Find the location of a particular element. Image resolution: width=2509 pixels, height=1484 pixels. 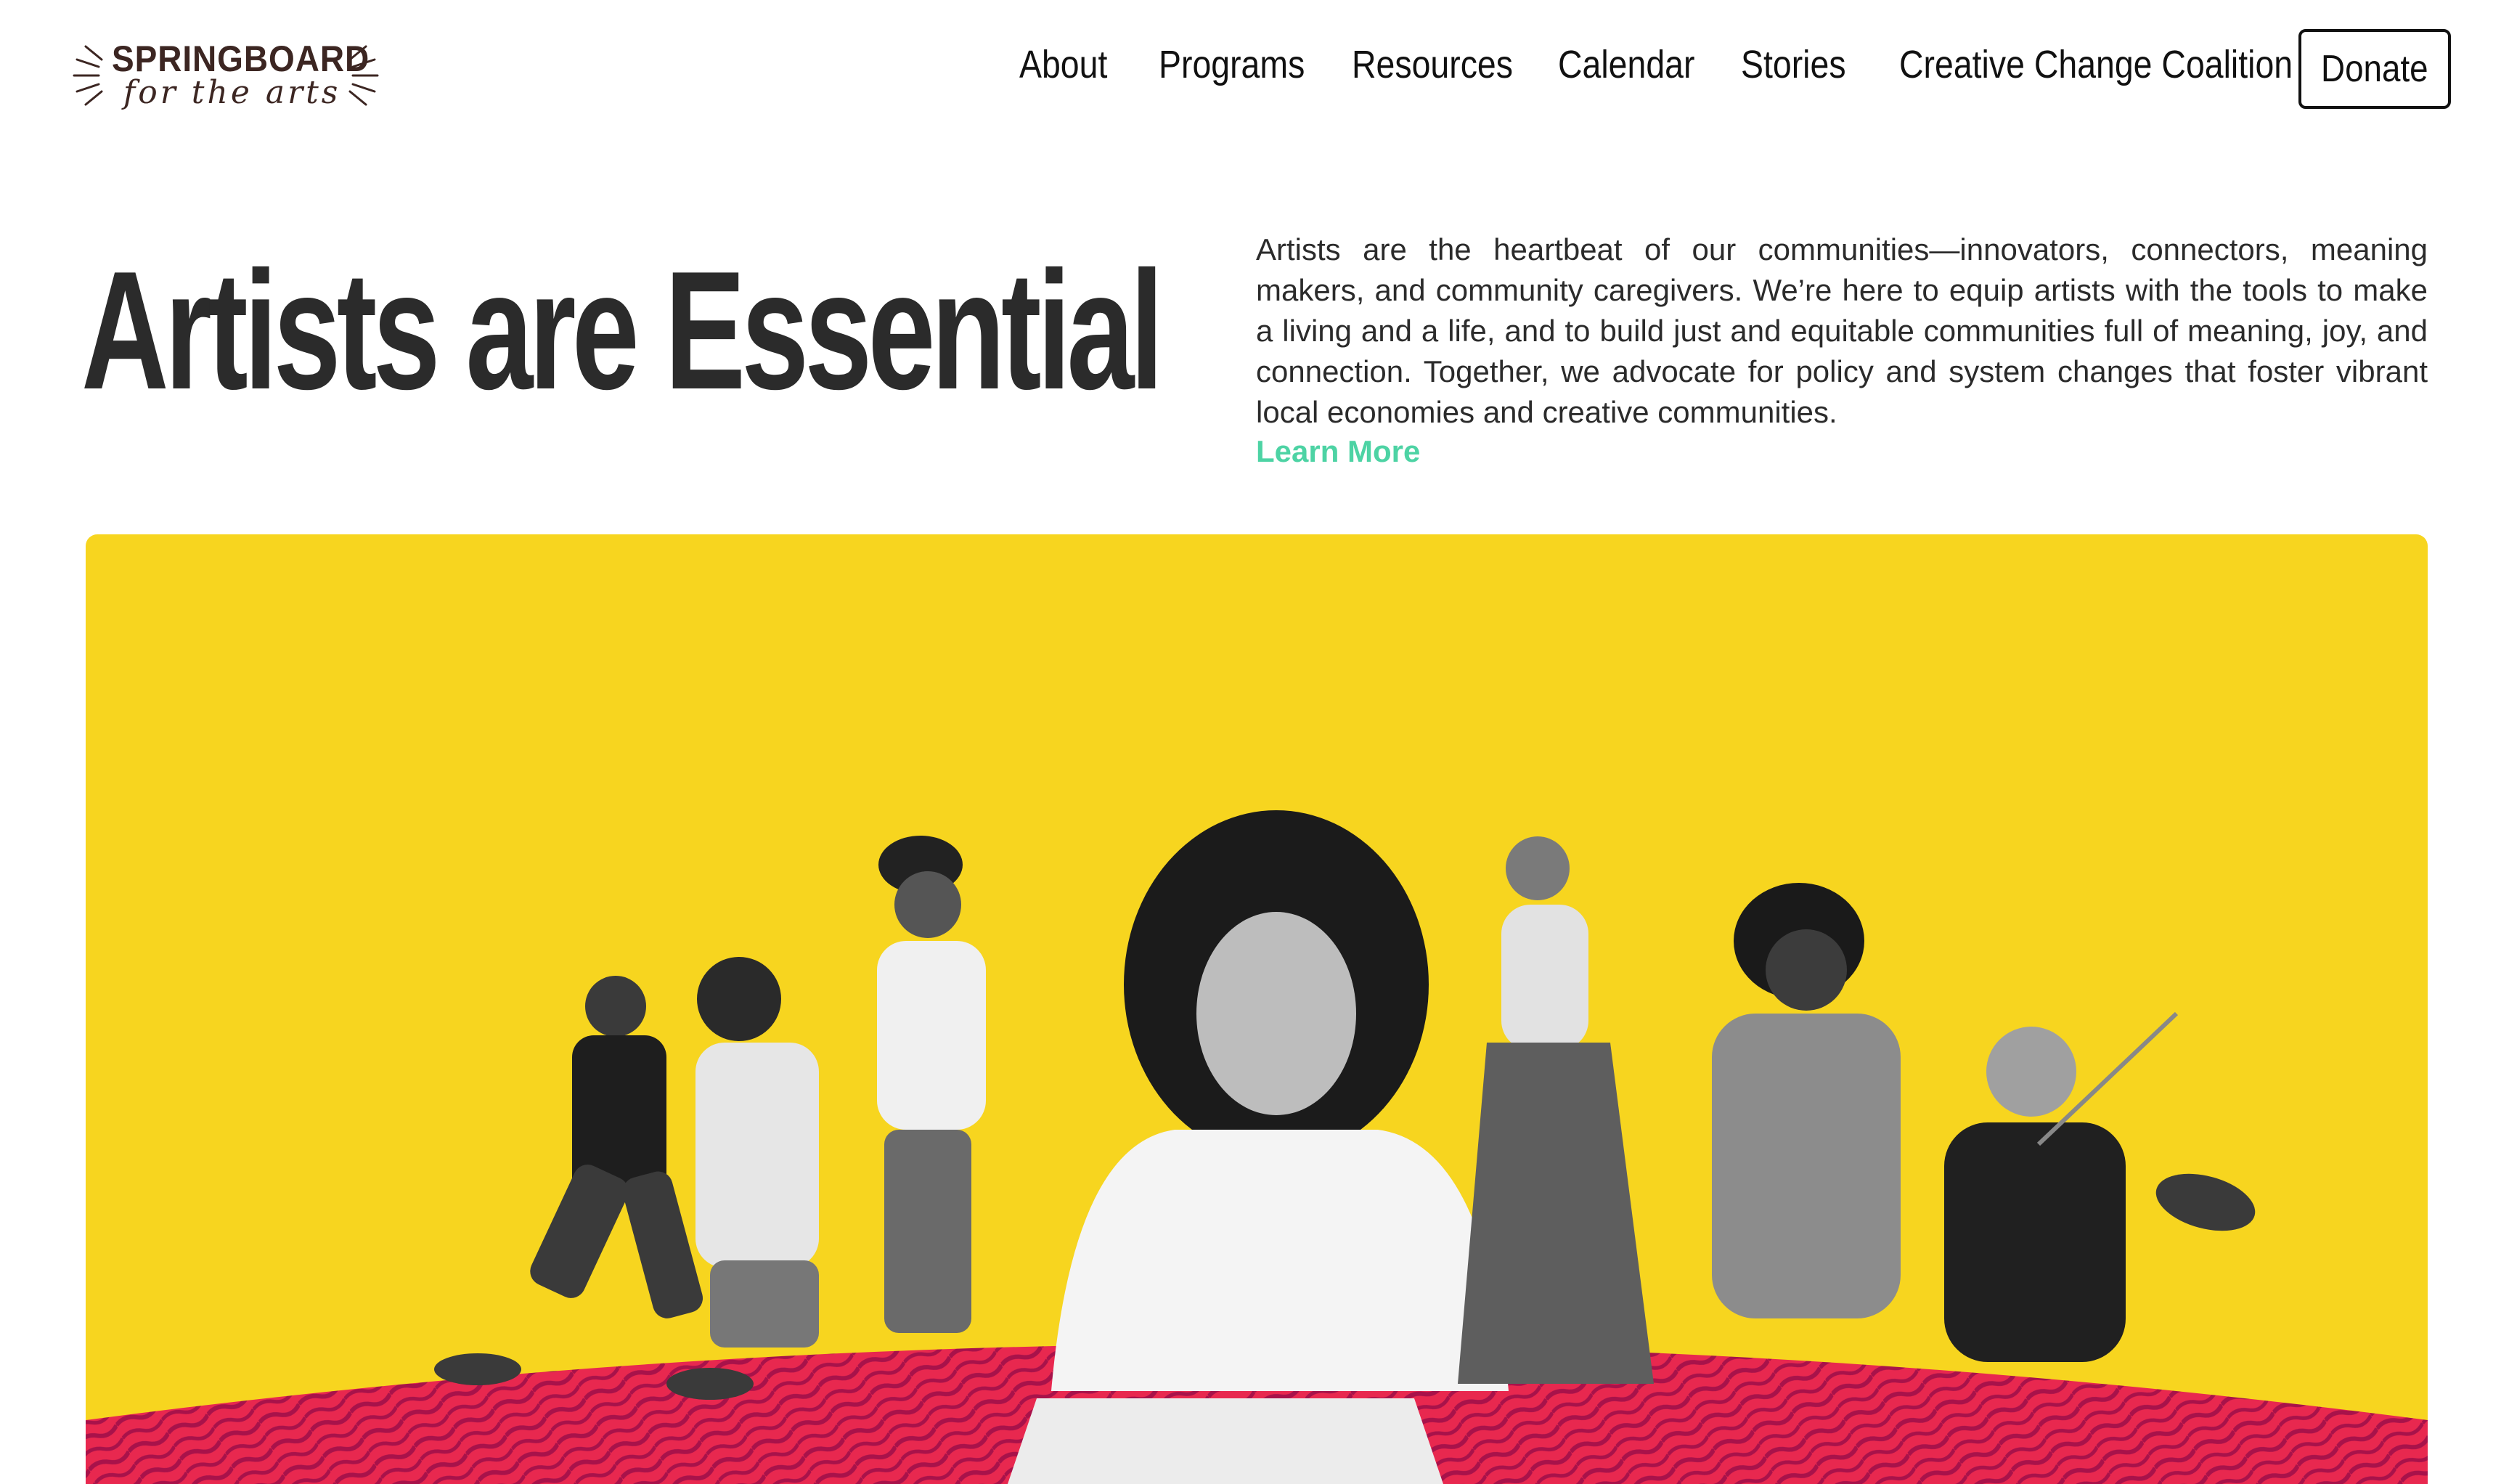

painter-figure is located at coordinates (931, 1084).